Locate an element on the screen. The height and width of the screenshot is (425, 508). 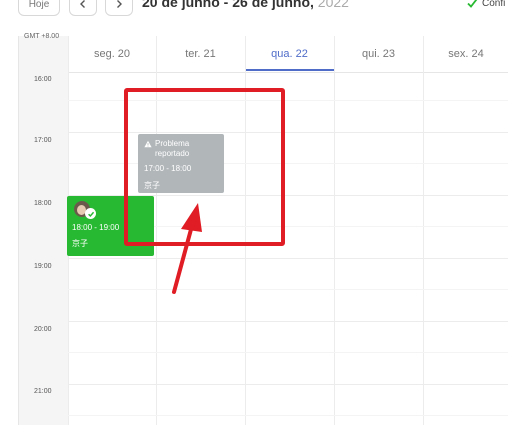
confirmed-legend-label: Confi is located at coordinates (494, 4).